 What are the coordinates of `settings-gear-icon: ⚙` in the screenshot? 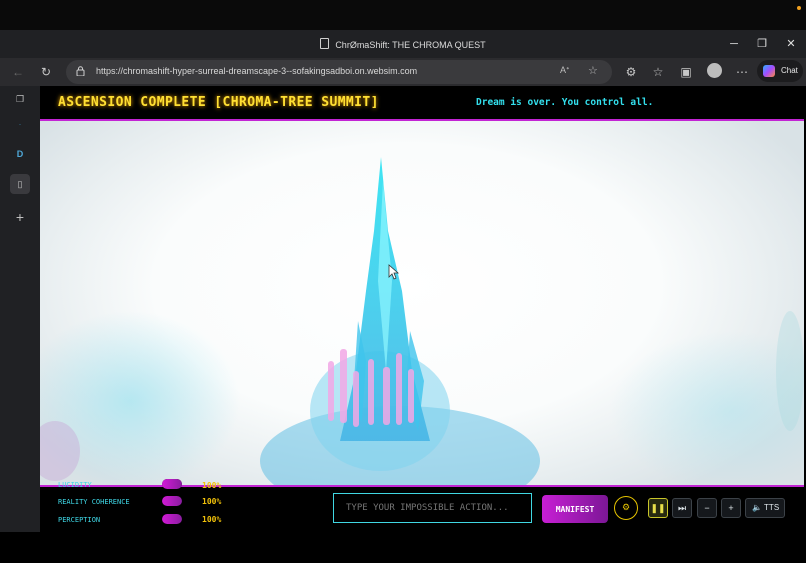 It's located at (626, 508).